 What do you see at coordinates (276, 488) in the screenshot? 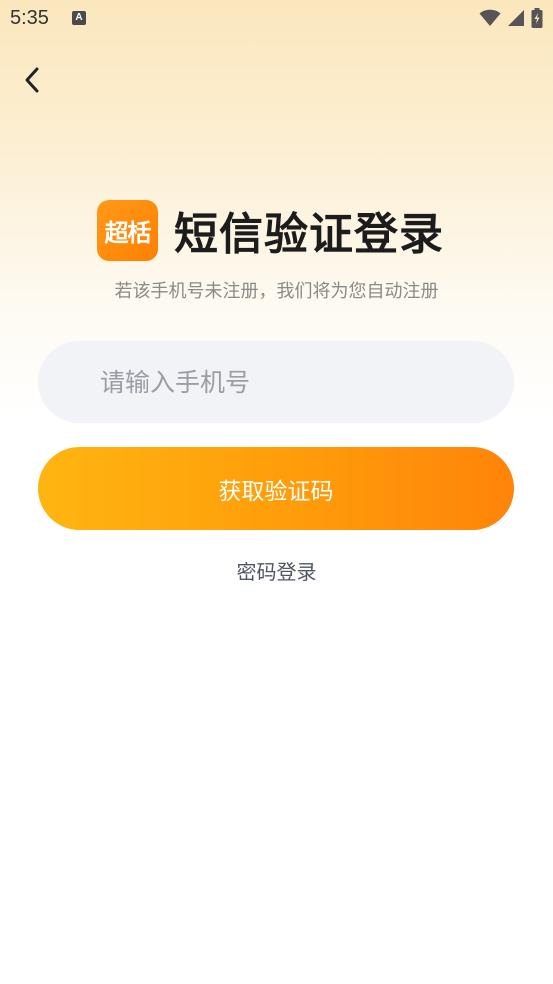
I see `get-verification-code-button: 获取验证码` at bounding box center [276, 488].